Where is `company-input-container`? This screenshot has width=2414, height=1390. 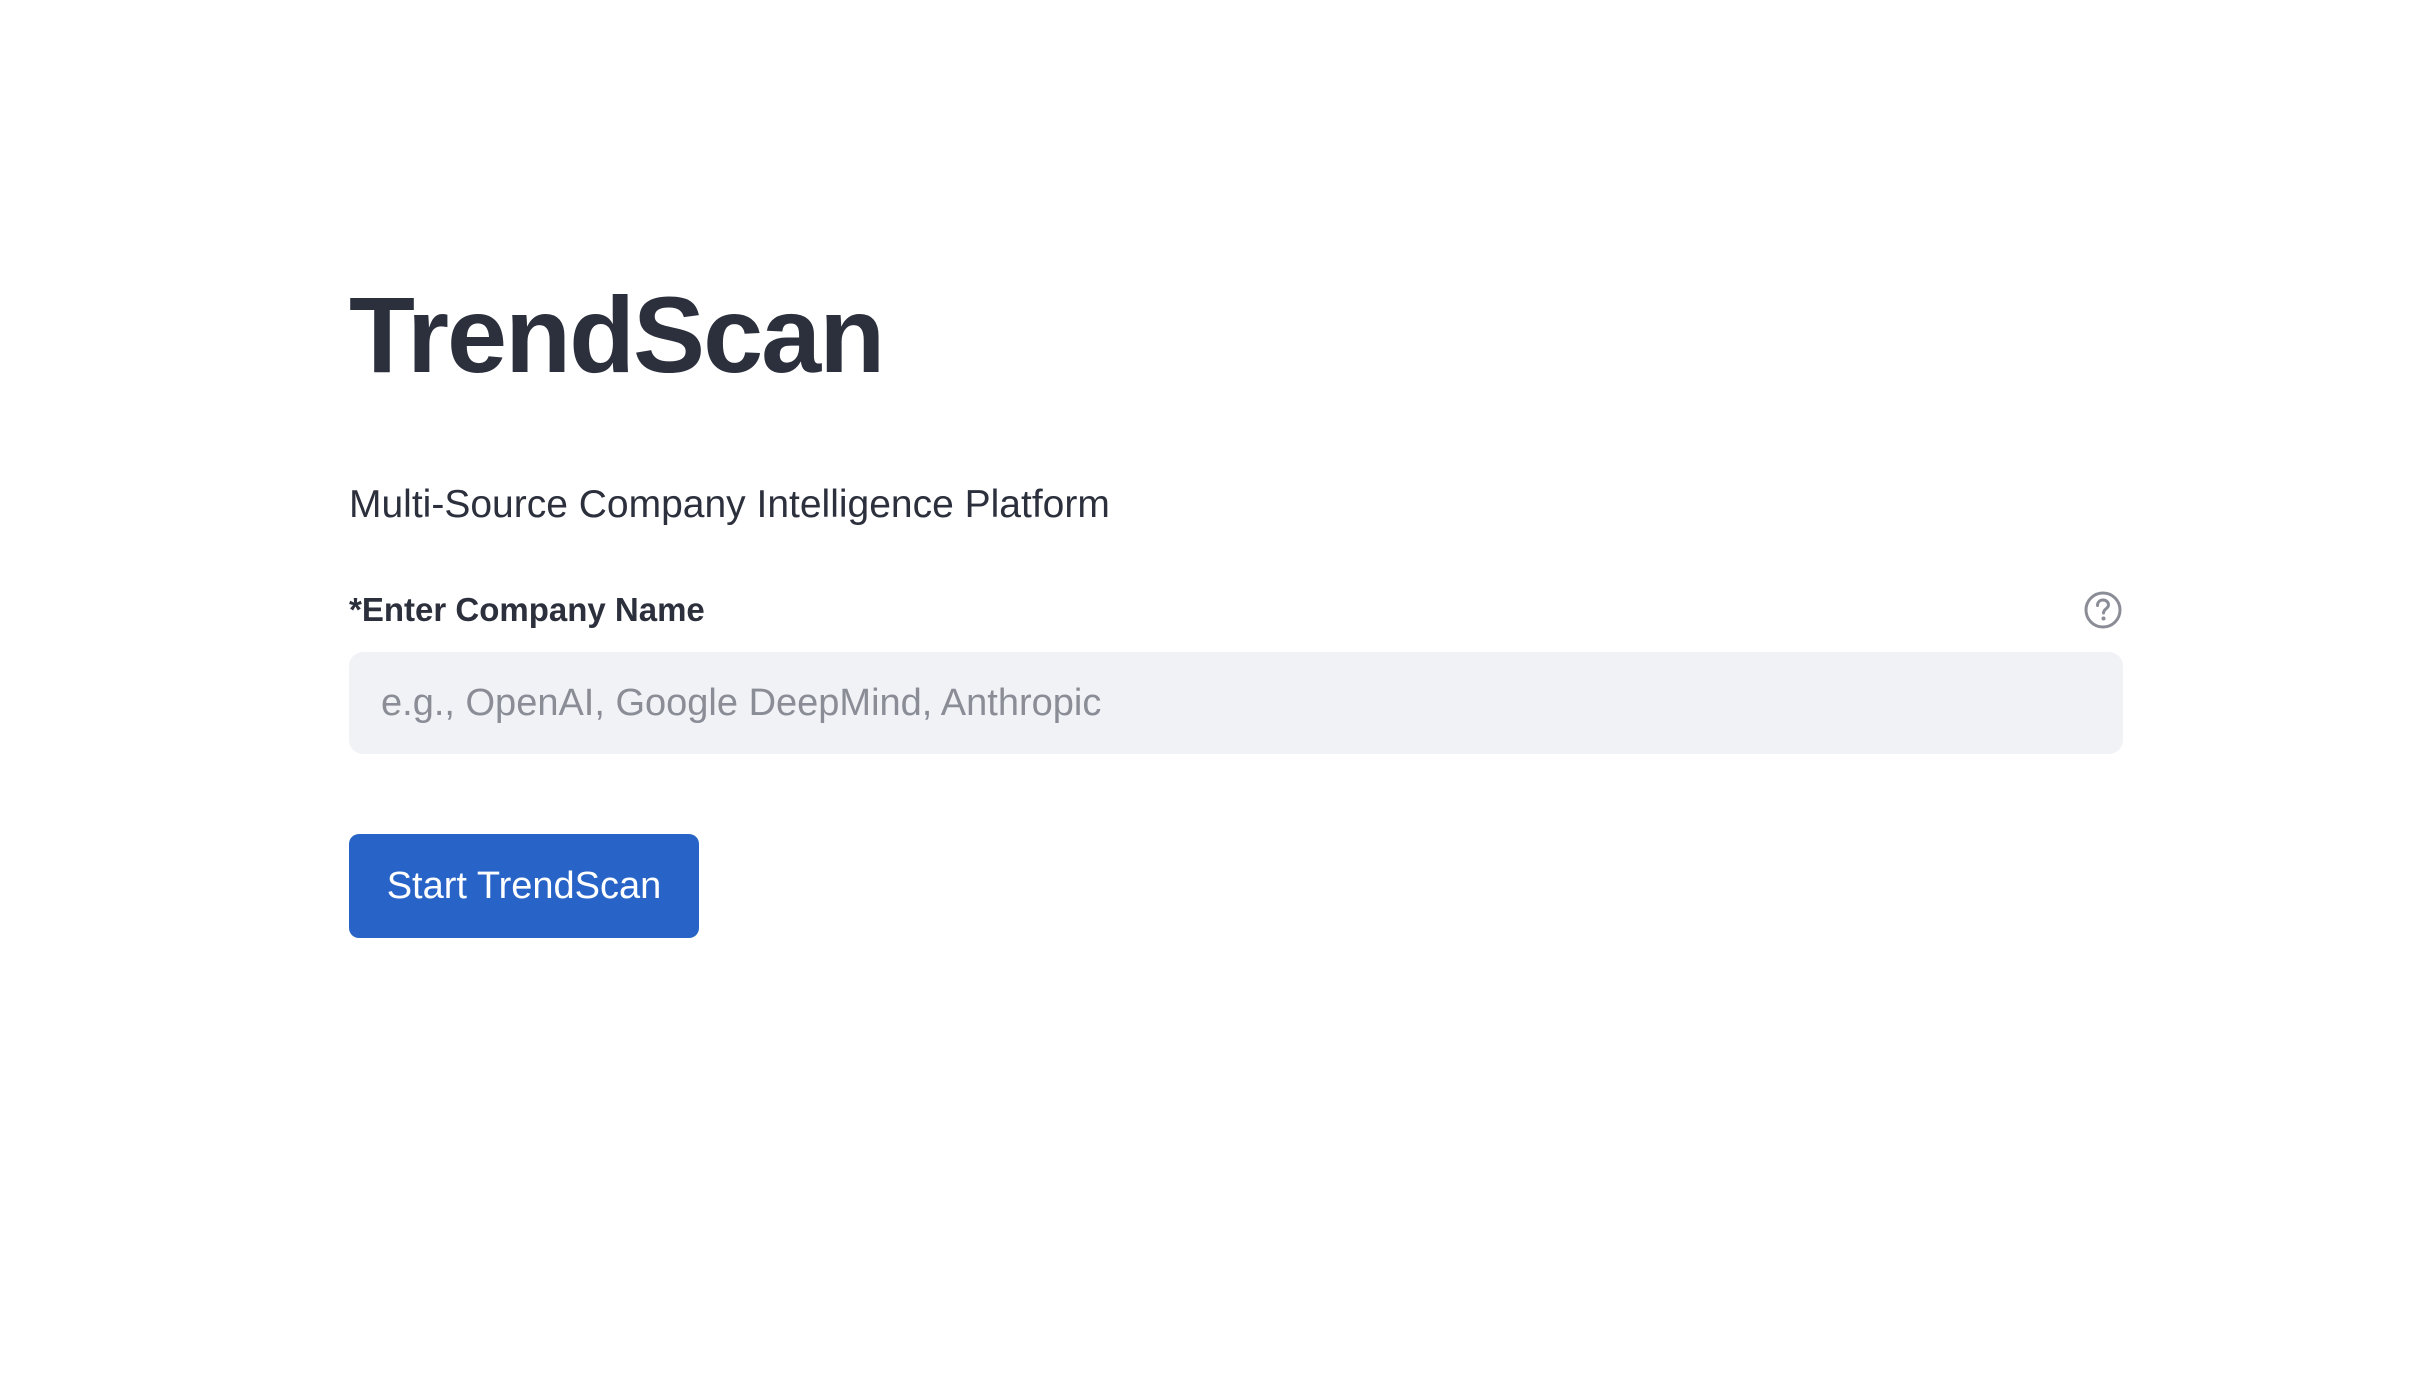
company-input-container is located at coordinates (1236, 703).